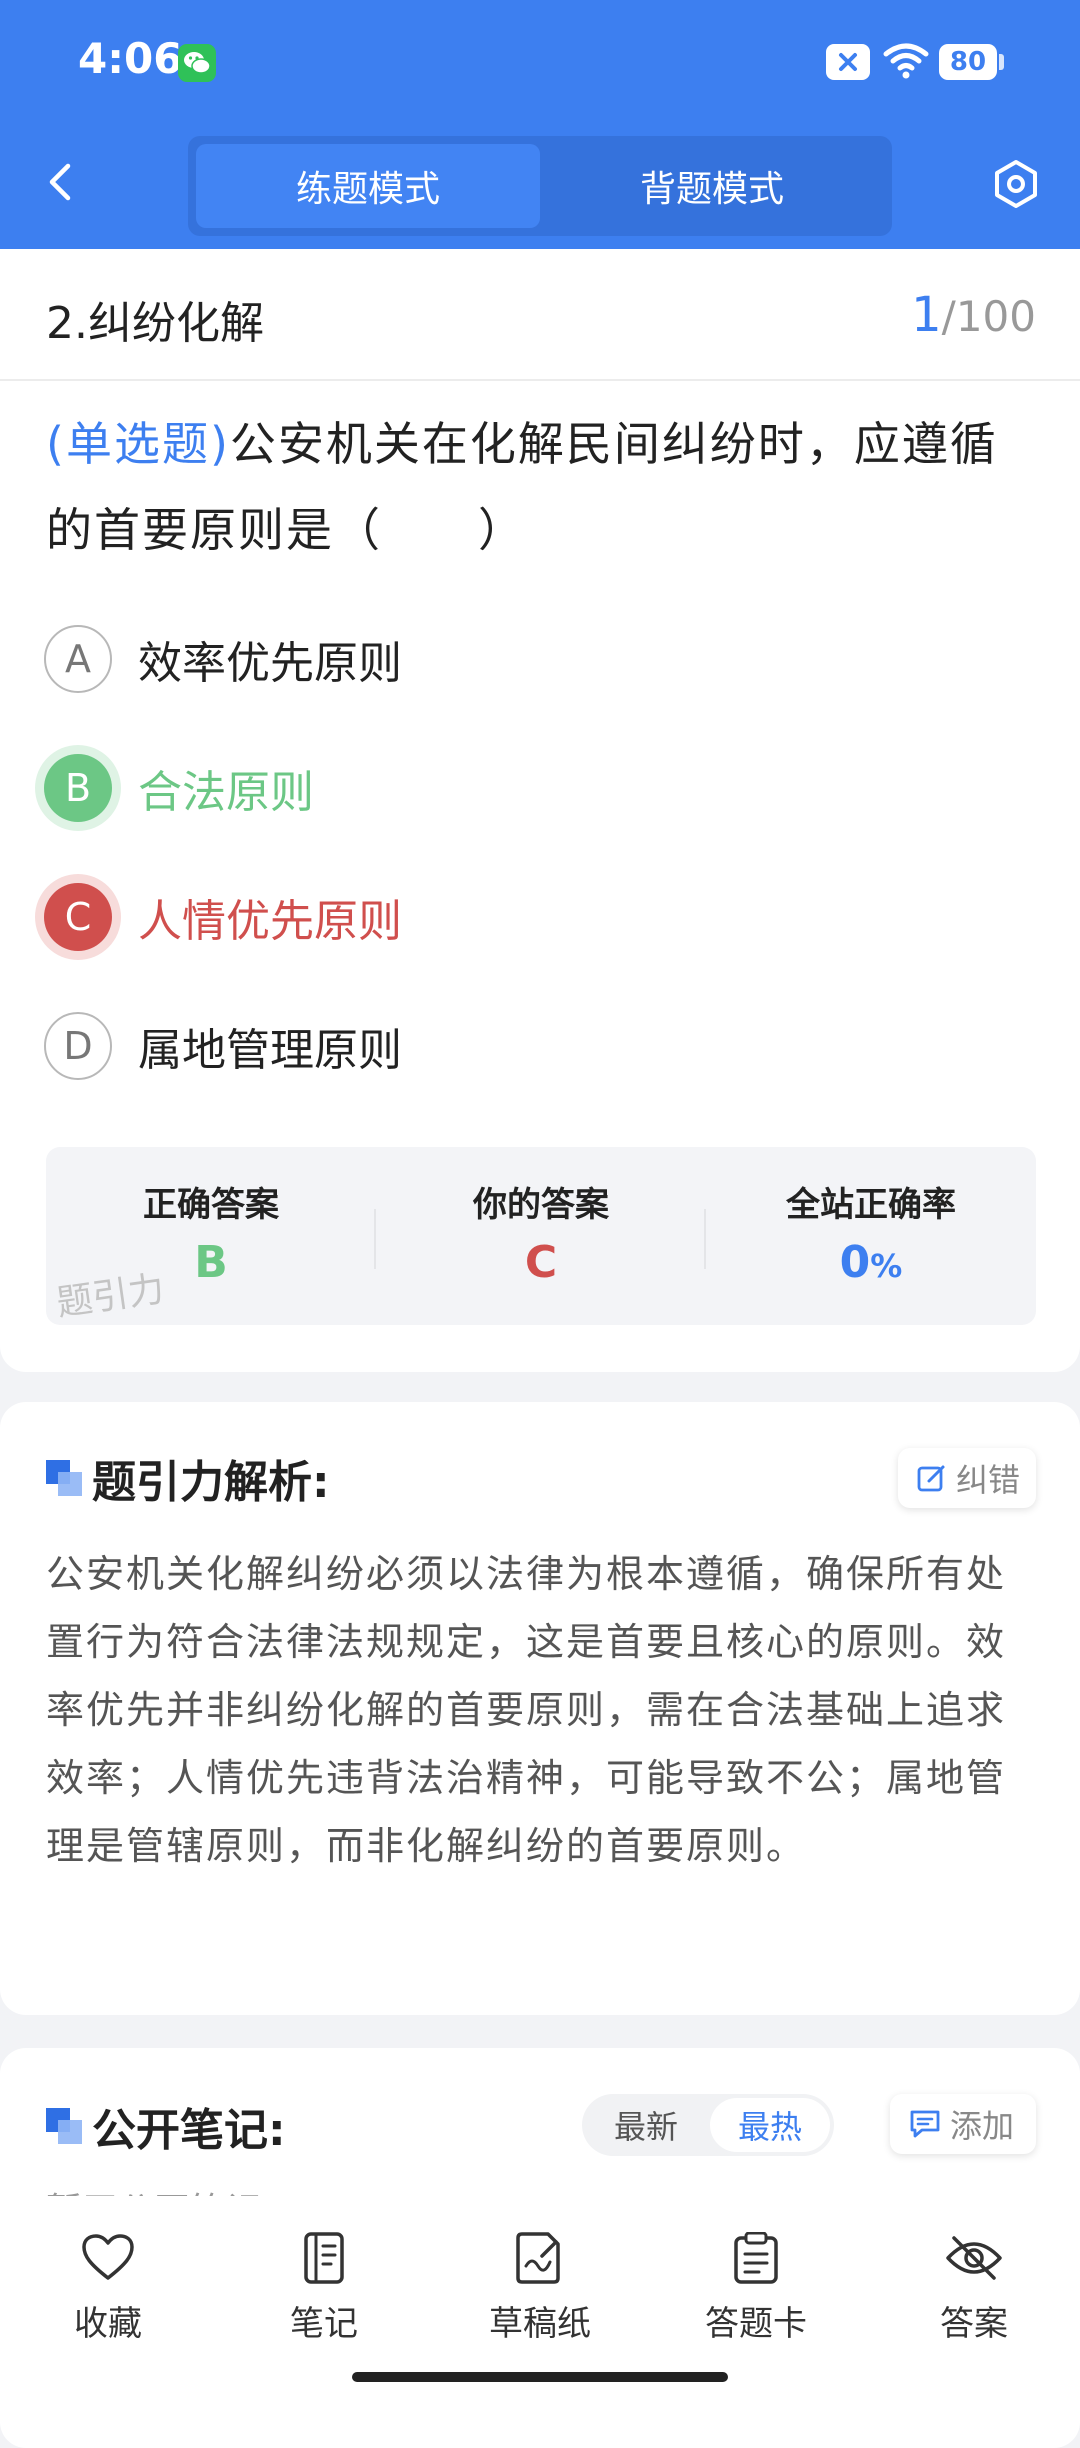 This screenshot has width=1080, height=2448. What do you see at coordinates (324, 2258) in the screenshot?
I see `notebook-icon` at bounding box center [324, 2258].